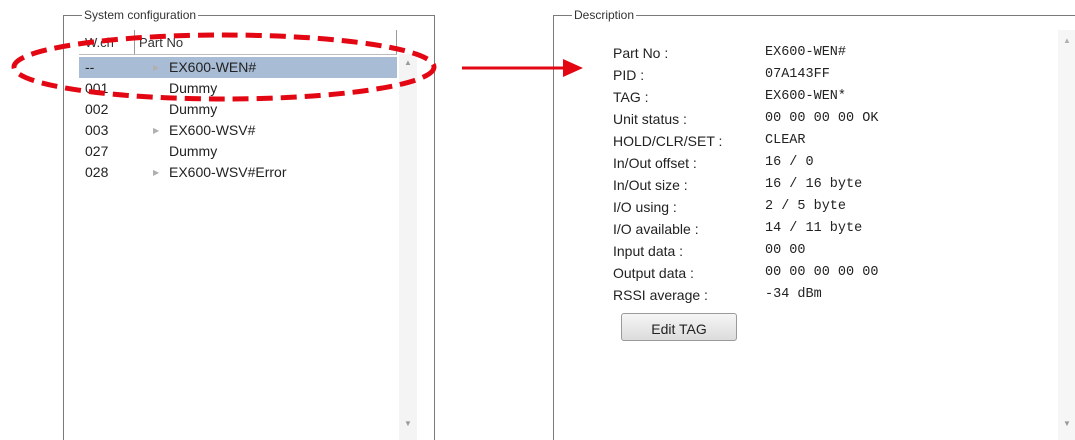 This screenshot has width=1075, height=440. Describe the element at coordinates (650, 119) in the screenshot. I see `field-label: Unit status :` at that location.